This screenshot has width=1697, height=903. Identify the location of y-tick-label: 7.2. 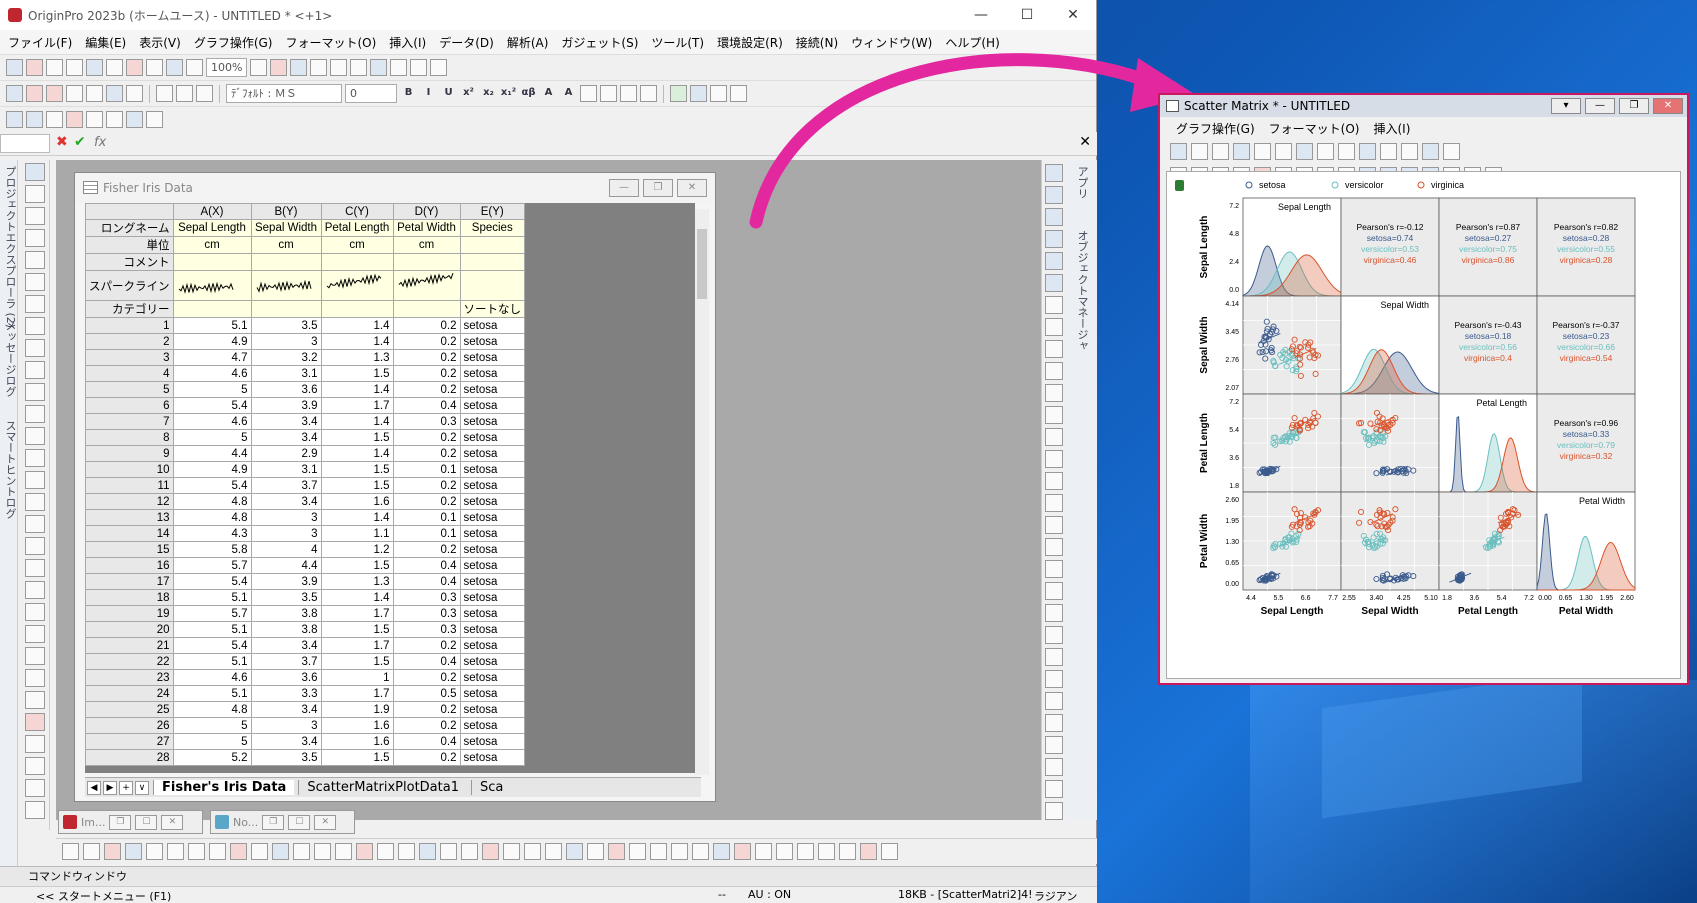
(1234, 206).